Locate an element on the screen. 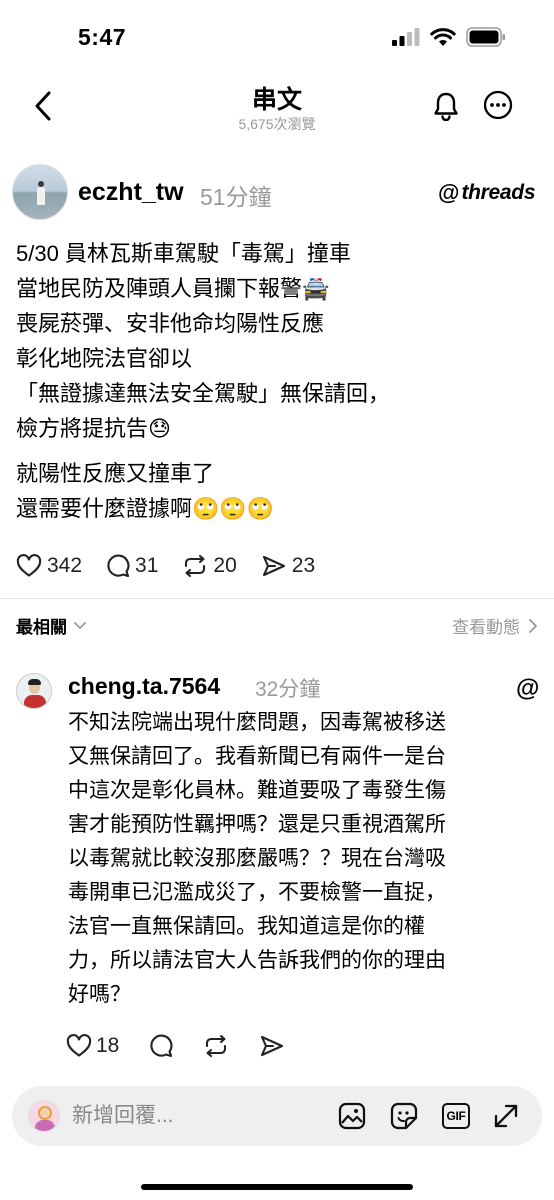  post-line: 檢方將提抗告😓 is located at coordinates (93, 428).